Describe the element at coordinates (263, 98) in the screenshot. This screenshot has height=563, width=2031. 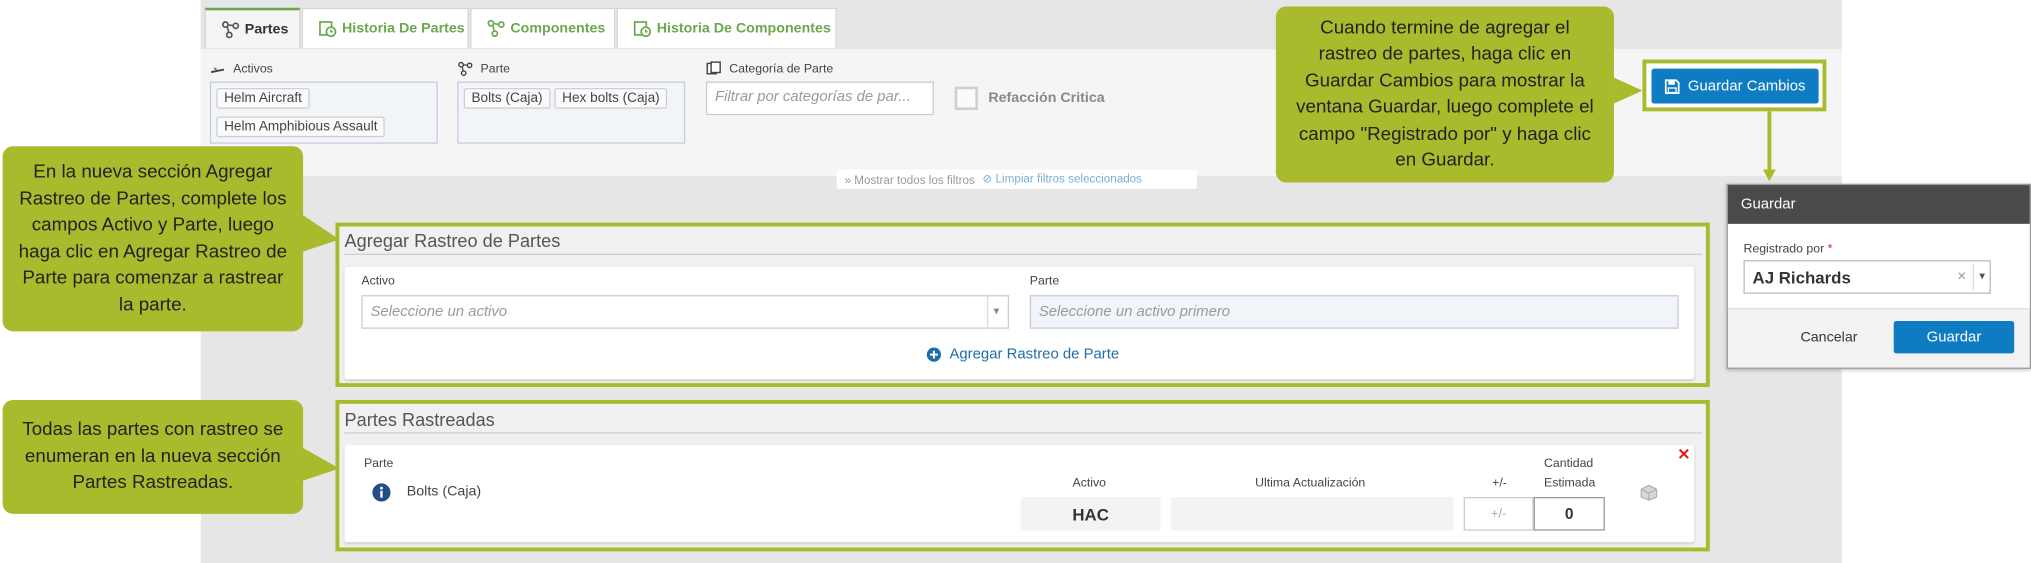
I see `activo-chip: Helm Aircraft` at that location.